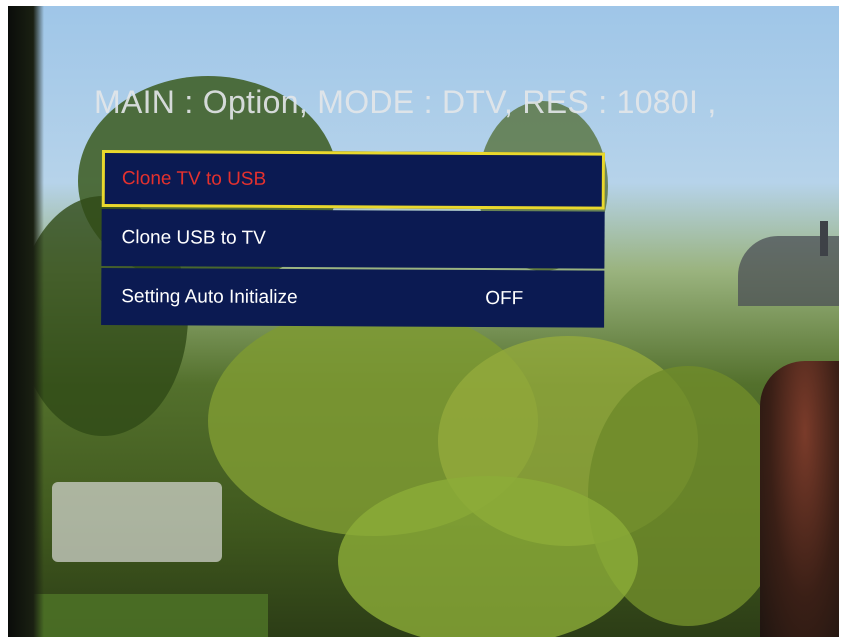 Image resolution: width=843 pixels, height=641 pixels. What do you see at coordinates (824, 238) in the screenshot?
I see `rooftop-spire` at bounding box center [824, 238].